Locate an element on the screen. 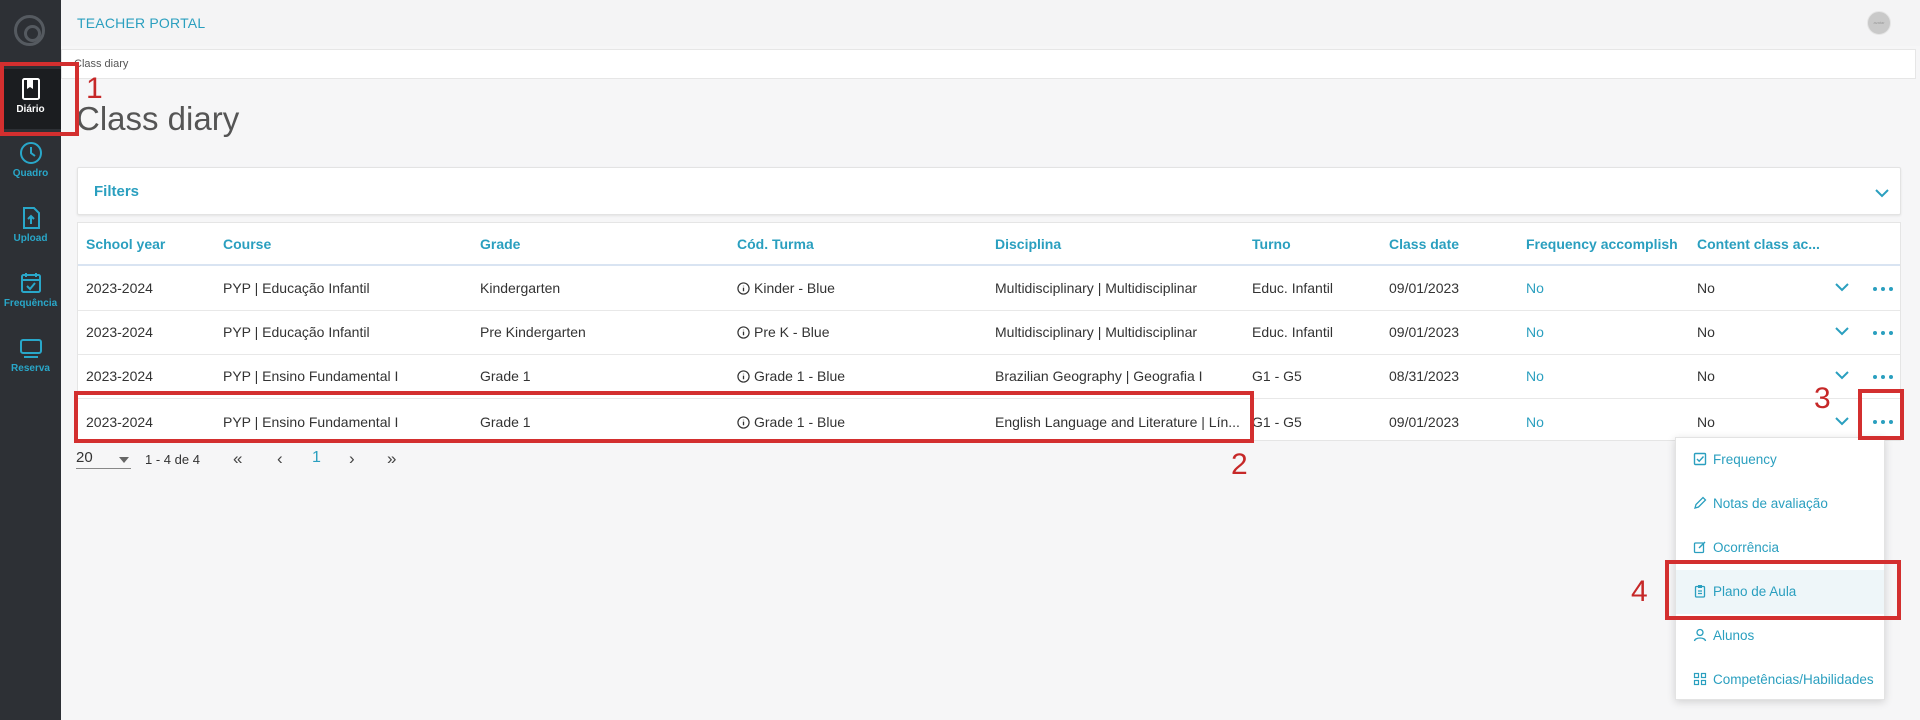 Image resolution: width=1920 pixels, height=720 pixels. cell-cod-turma: Kinder - Blue is located at coordinates (786, 288).